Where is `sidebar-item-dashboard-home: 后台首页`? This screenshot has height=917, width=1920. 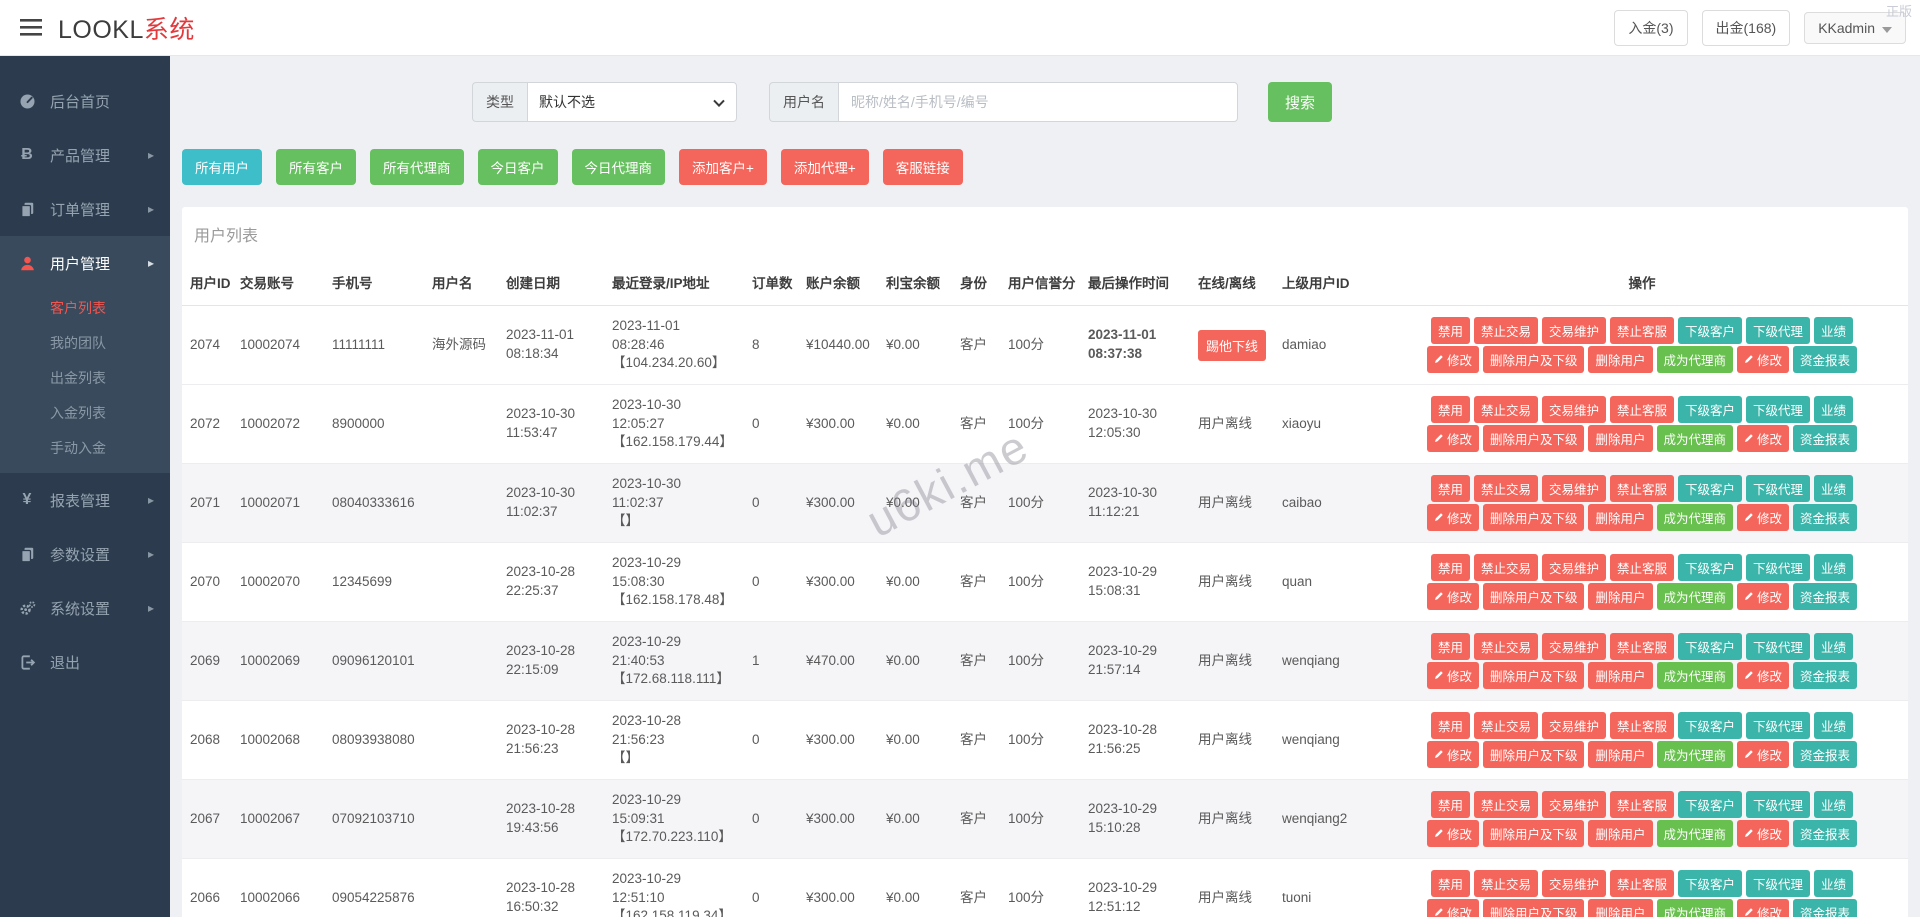 sidebar-item-dashboard-home: 后台首页 is located at coordinates (85, 101).